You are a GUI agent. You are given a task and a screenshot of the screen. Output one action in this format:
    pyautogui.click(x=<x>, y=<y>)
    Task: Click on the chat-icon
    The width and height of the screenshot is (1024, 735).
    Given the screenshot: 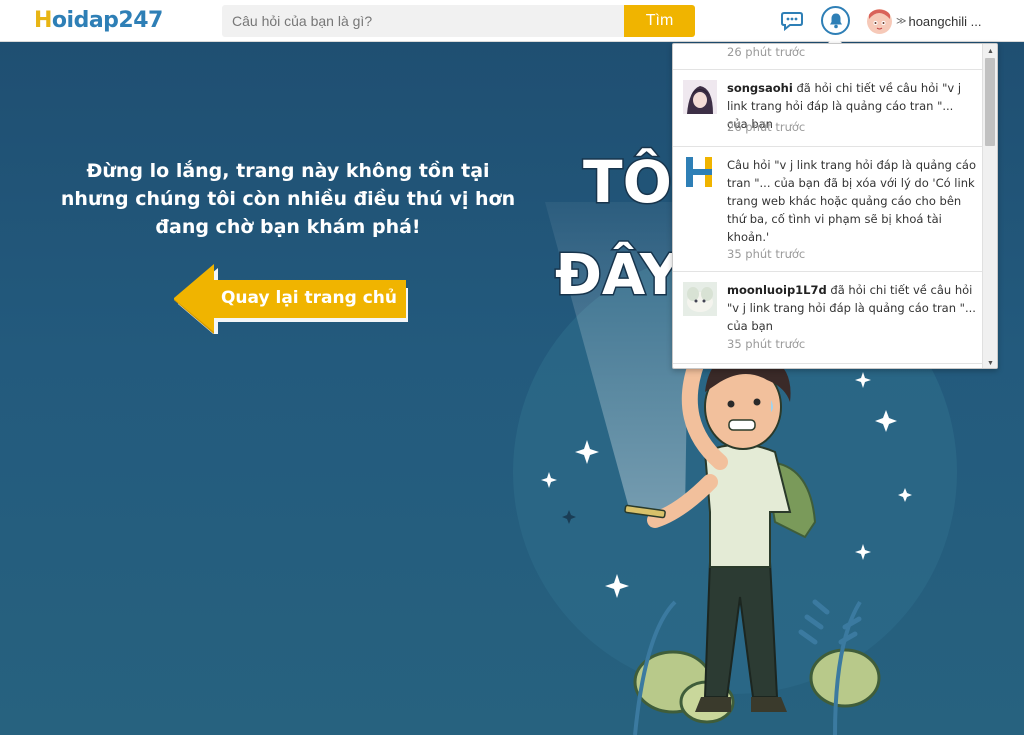 What is the action you would take?
    pyautogui.click(x=792, y=21)
    